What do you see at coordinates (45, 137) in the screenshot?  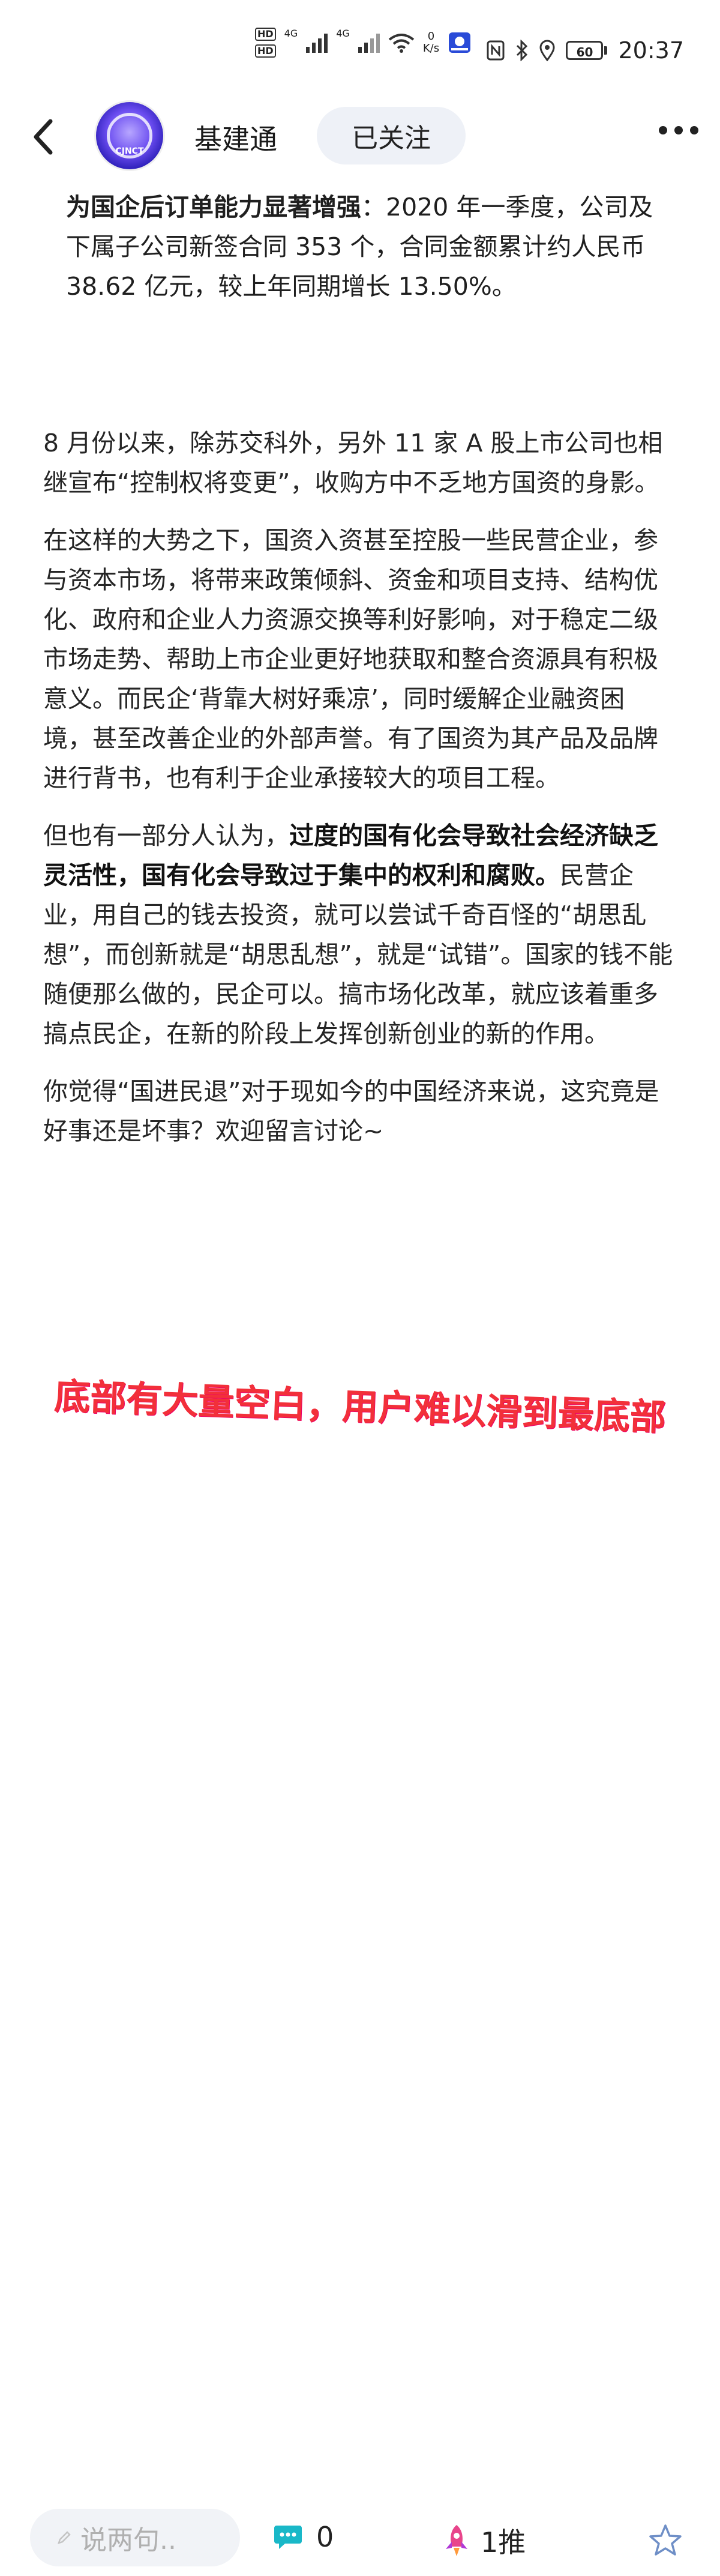 I see `back-arrow-icon` at bounding box center [45, 137].